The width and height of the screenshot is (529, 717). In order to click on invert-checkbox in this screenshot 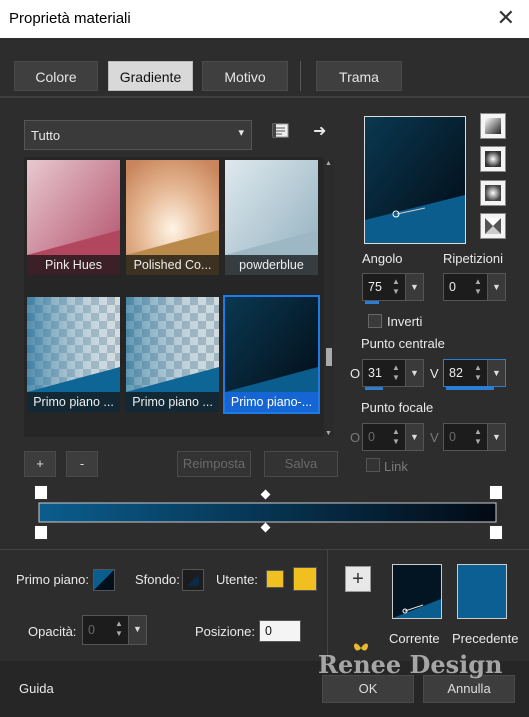, I will do `click(375, 321)`.